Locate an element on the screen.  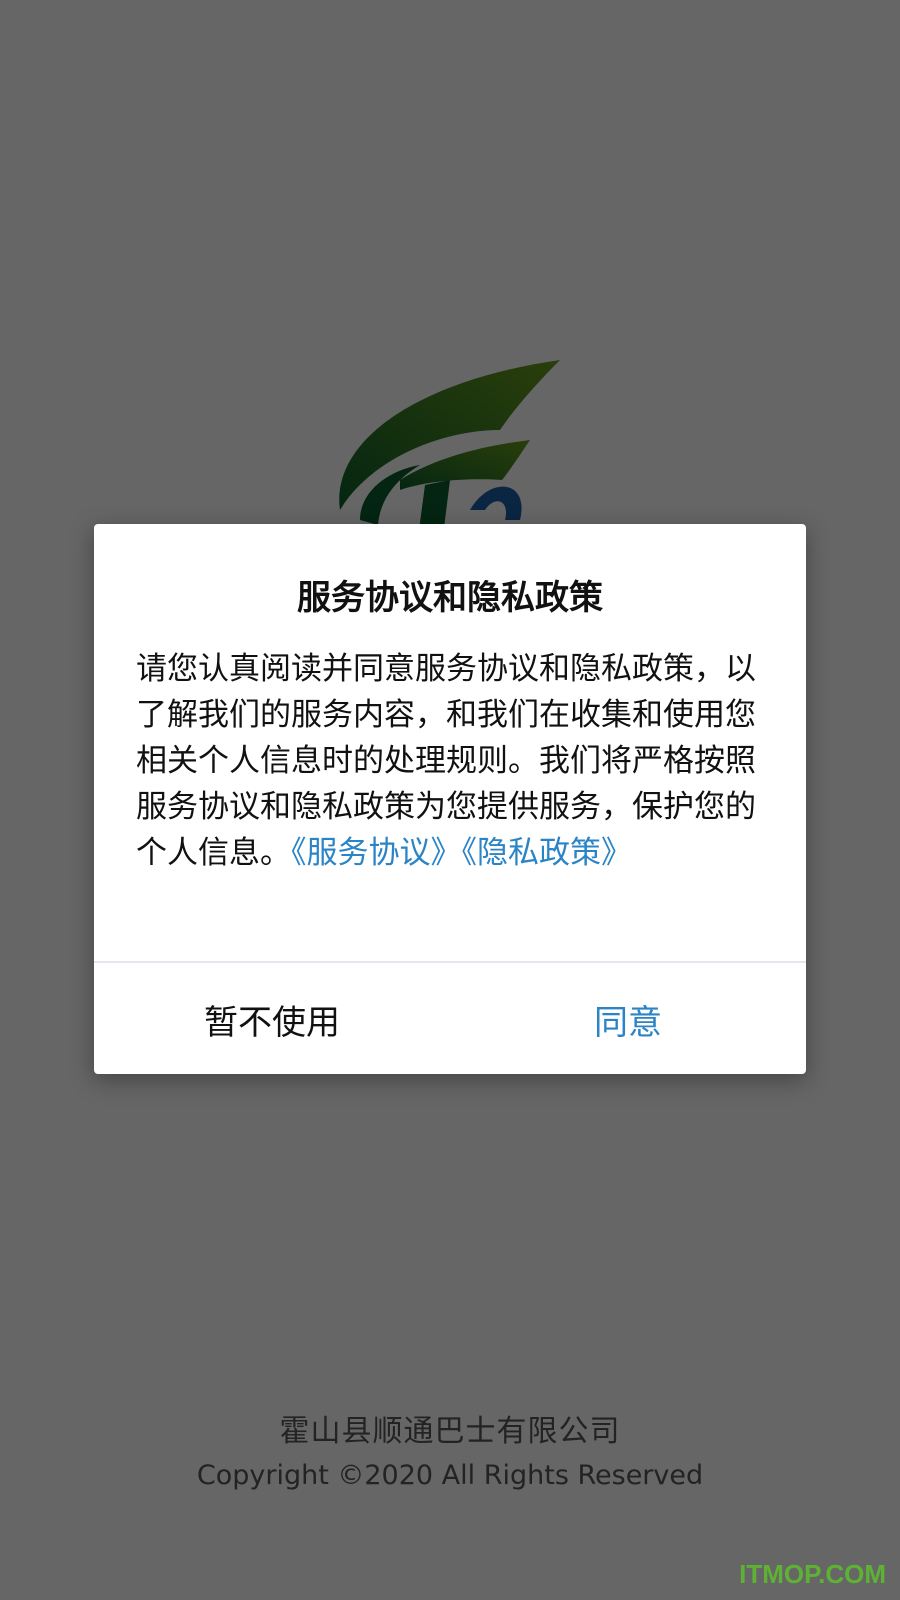
footer-company-name: 霍山县顺通巴士有限公司 is located at coordinates (450, 1431).